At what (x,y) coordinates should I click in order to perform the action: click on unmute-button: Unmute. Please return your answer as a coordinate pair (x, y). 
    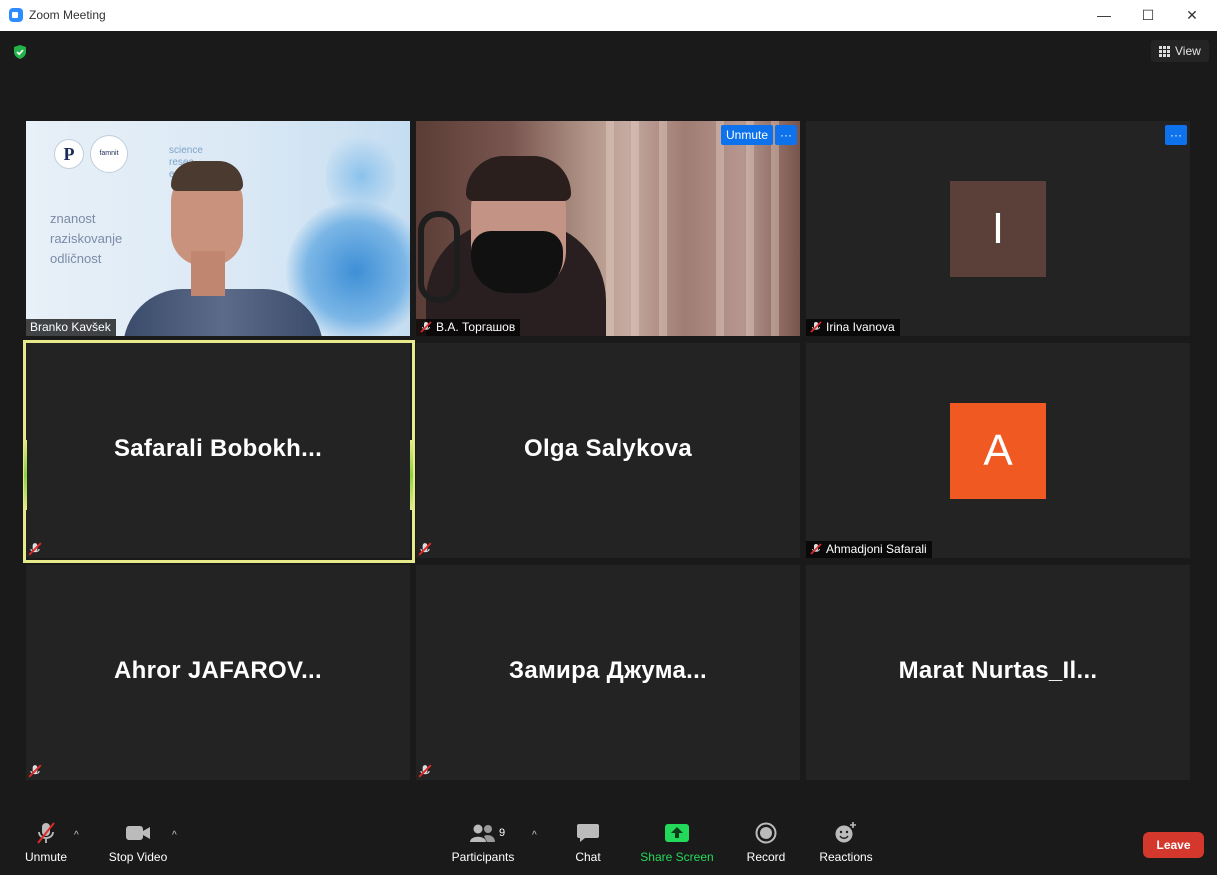
    Looking at the image, I should click on (46, 842).